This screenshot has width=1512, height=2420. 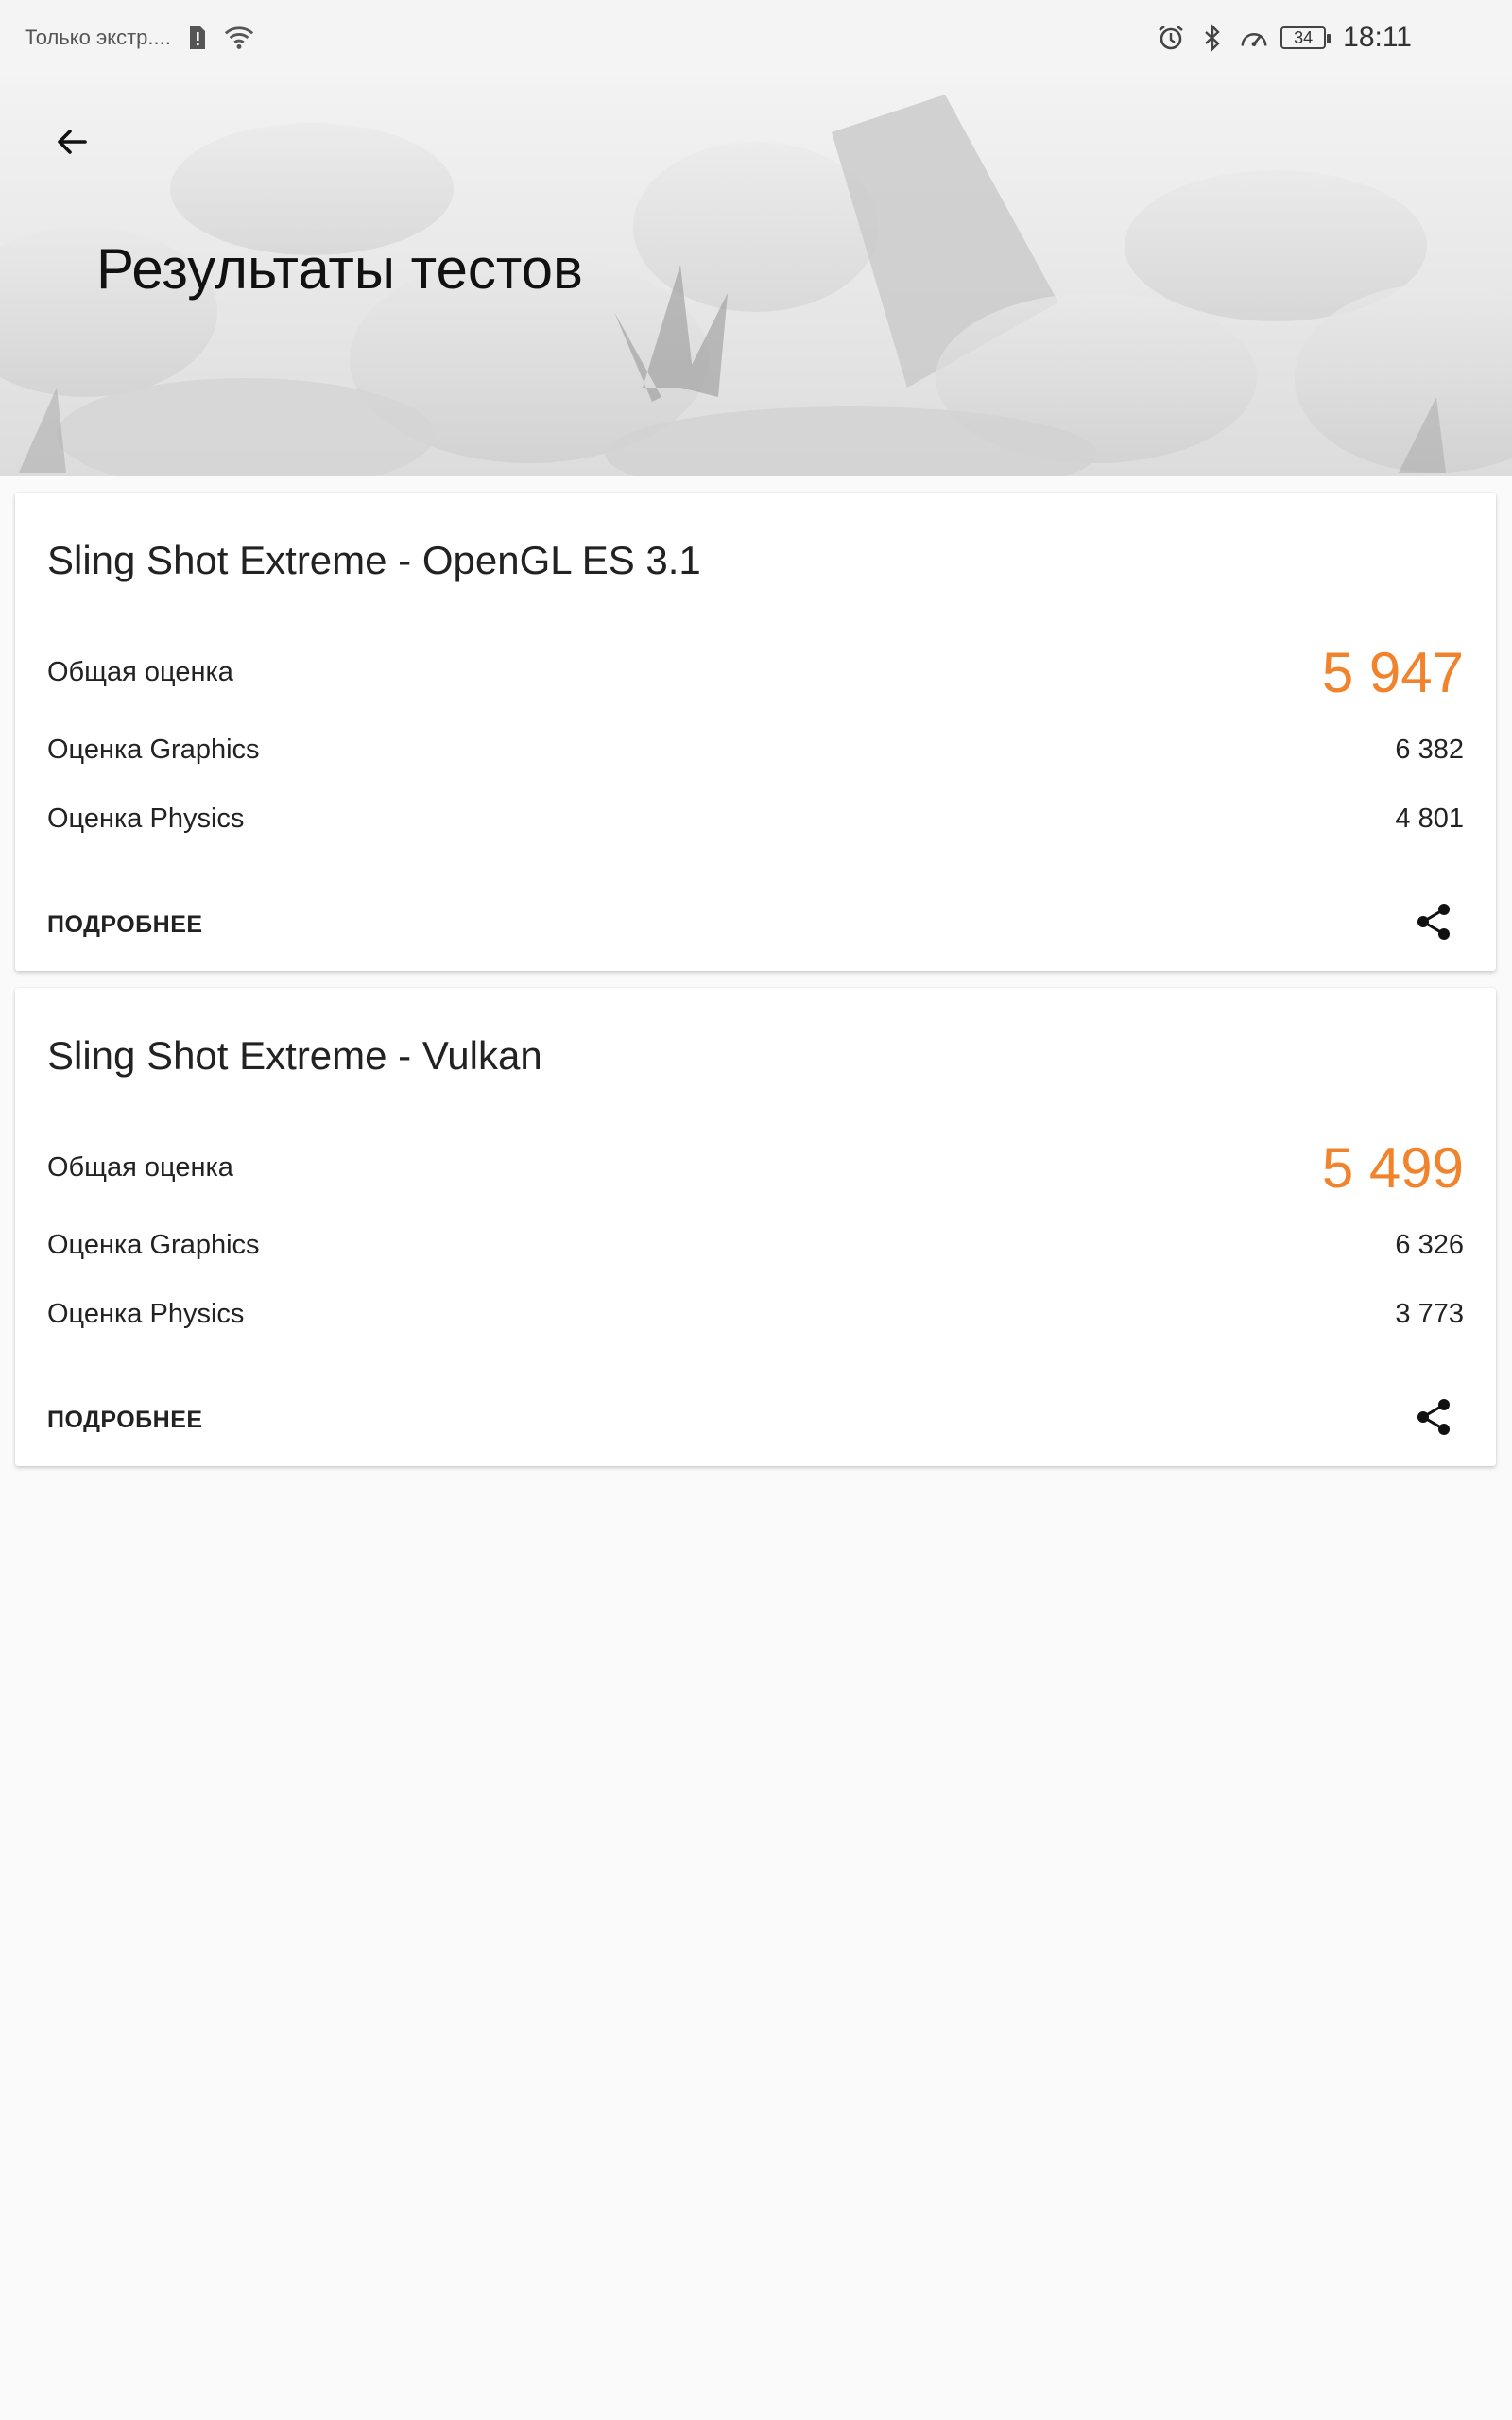 I want to click on status-time: 18:11, so click(x=1377, y=37).